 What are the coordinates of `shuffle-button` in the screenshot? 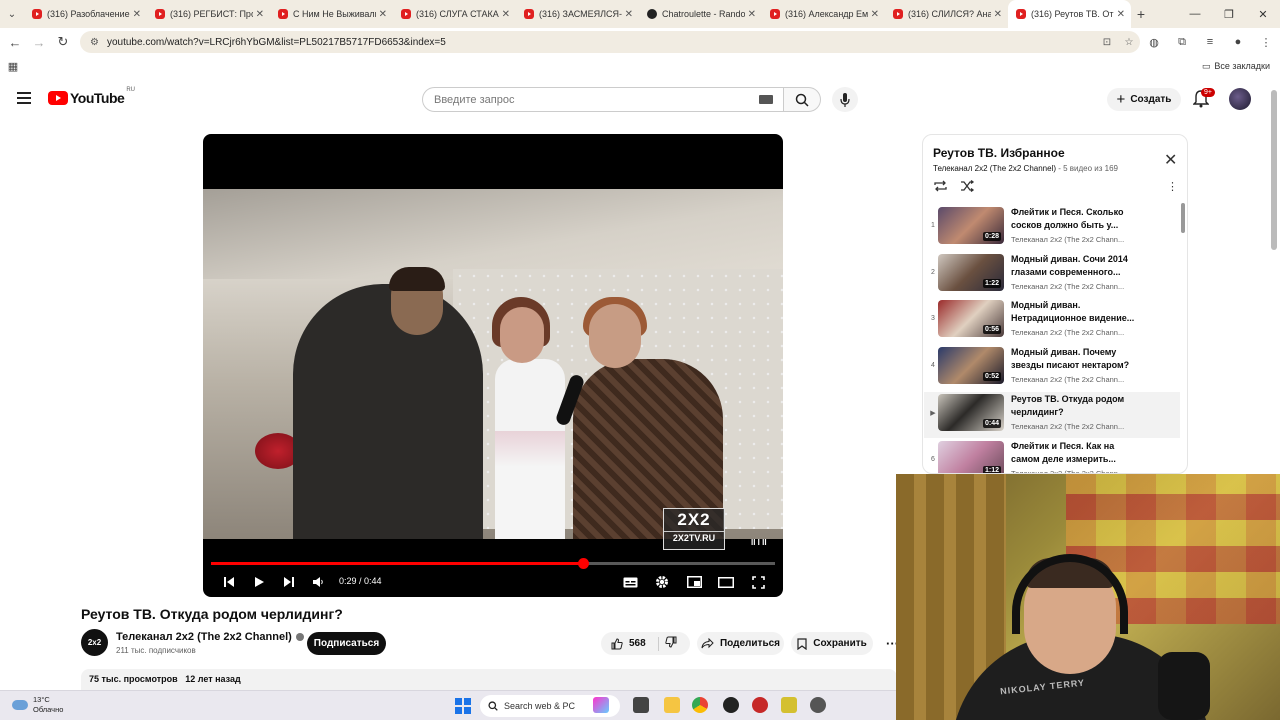 It's located at (967, 187).